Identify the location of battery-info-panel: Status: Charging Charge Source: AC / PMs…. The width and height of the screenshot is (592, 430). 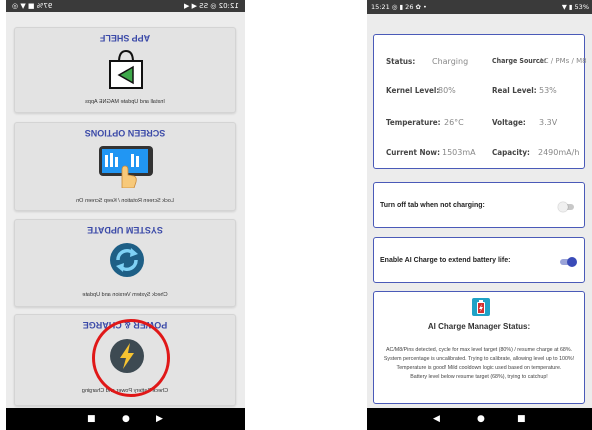
(480, 101).